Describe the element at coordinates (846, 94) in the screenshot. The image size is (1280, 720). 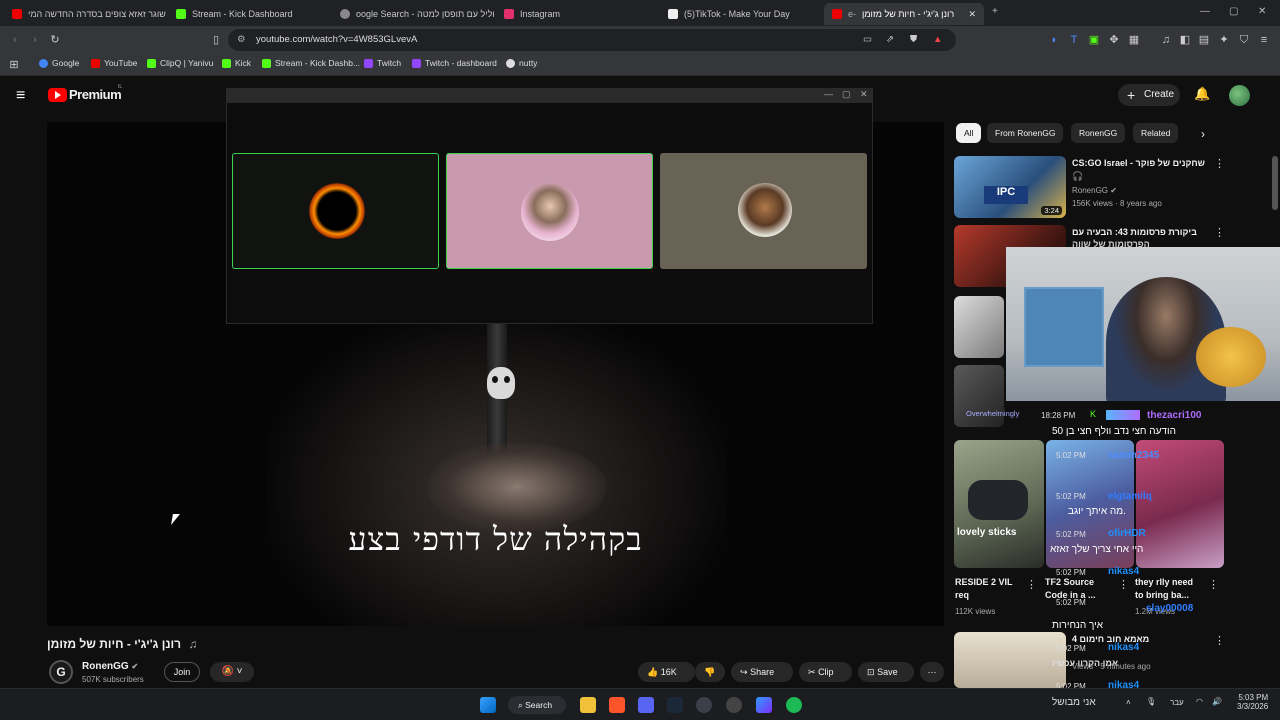
I see `overlay-maximize-icon: ▢` at that location.